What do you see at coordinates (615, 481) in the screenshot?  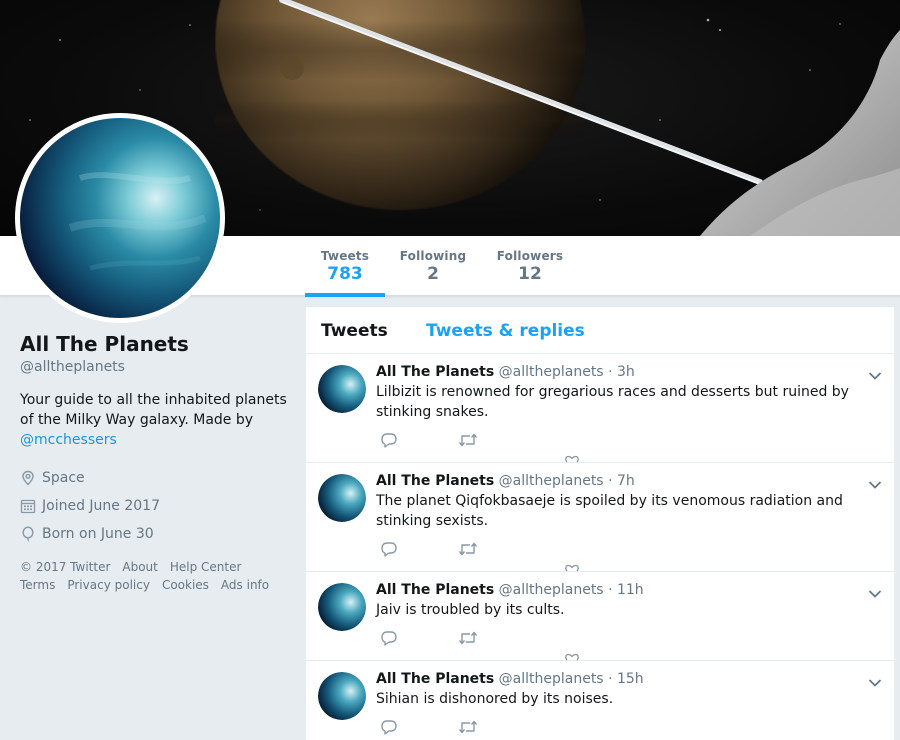 I see `tweet-header: All The Planets @alltheplanets · 7h` at bounding box center [615, 481].